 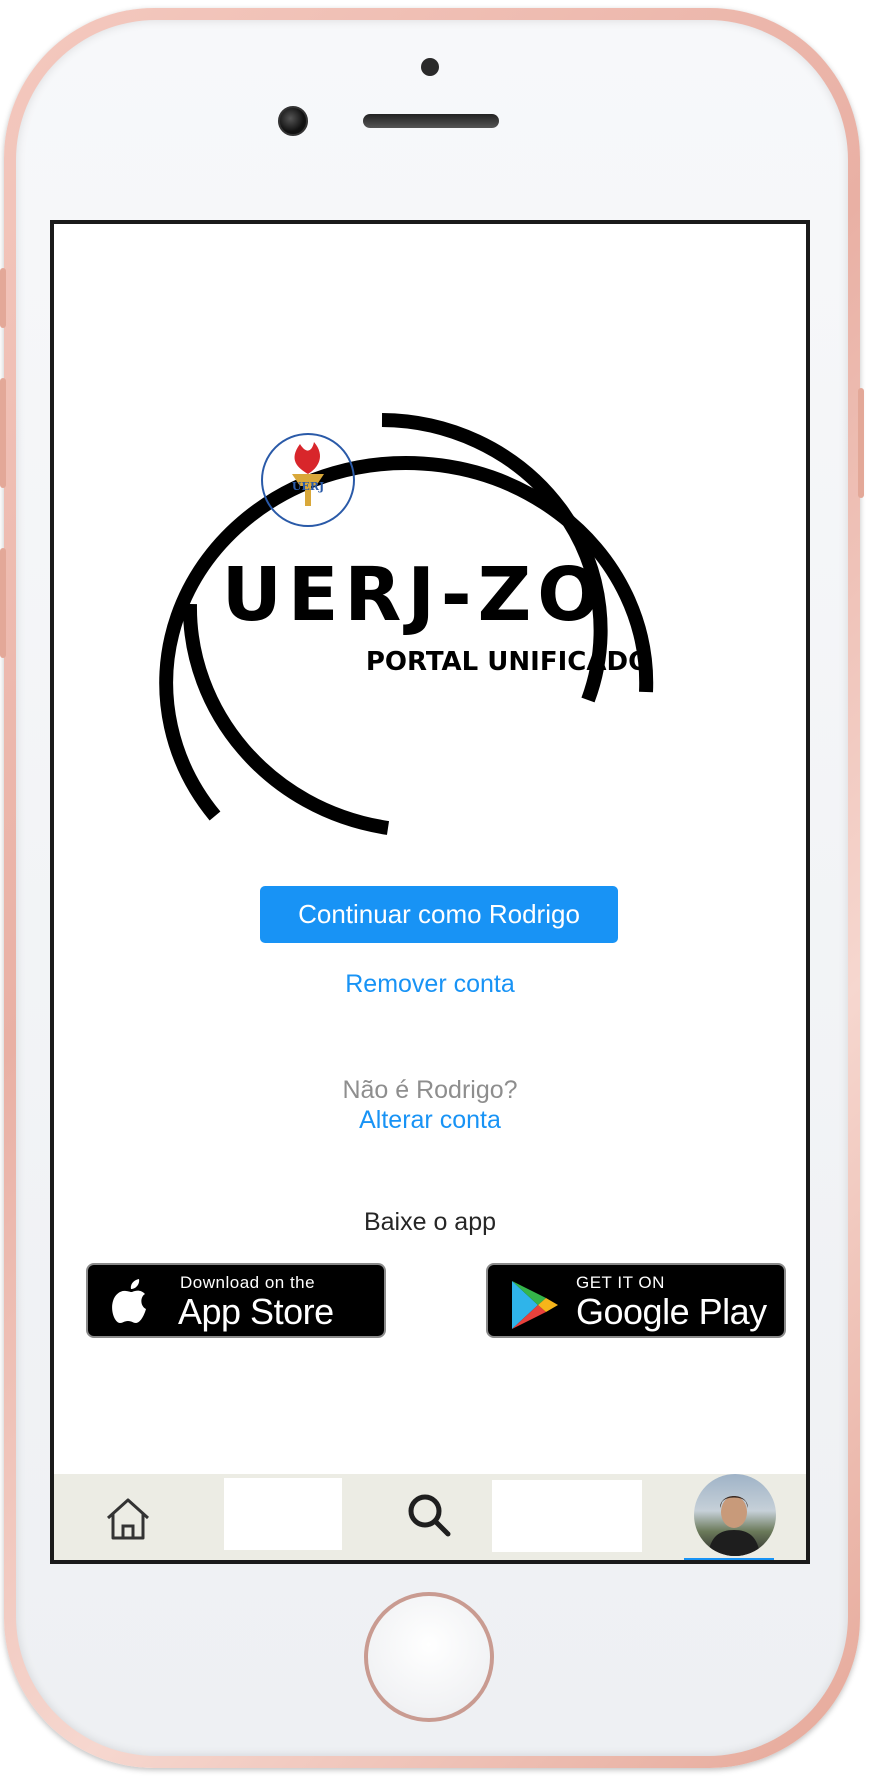 I want to click on uerj-emblem-icon: UERJ, so click(x=308, y=480).